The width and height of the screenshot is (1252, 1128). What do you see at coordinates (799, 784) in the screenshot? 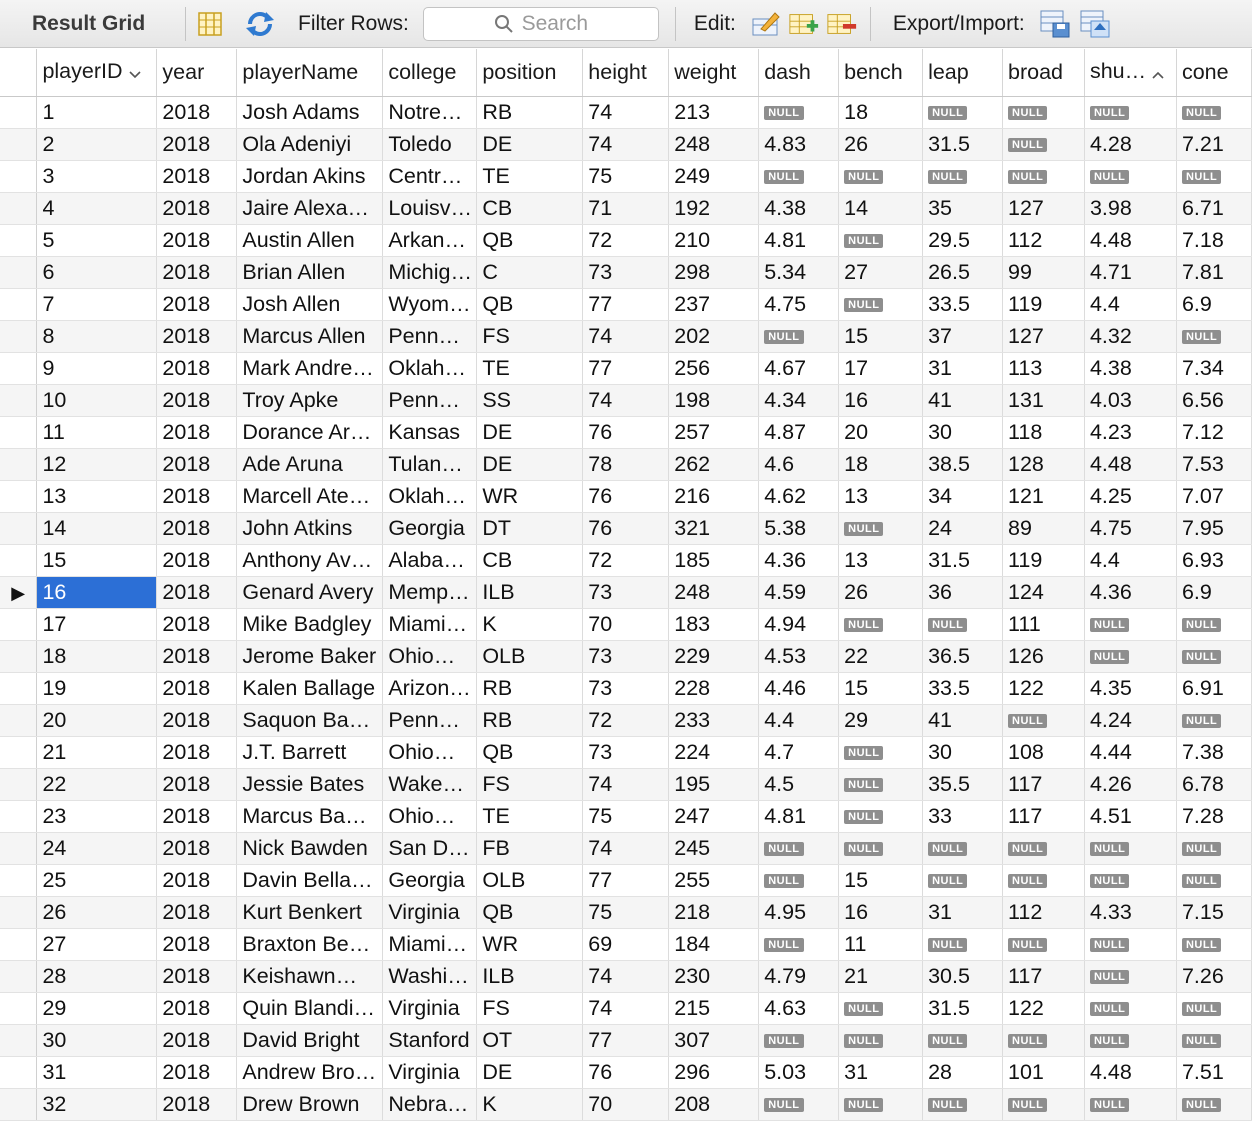
I see `table-cell: 4.5` at bounding box center [799, 784].